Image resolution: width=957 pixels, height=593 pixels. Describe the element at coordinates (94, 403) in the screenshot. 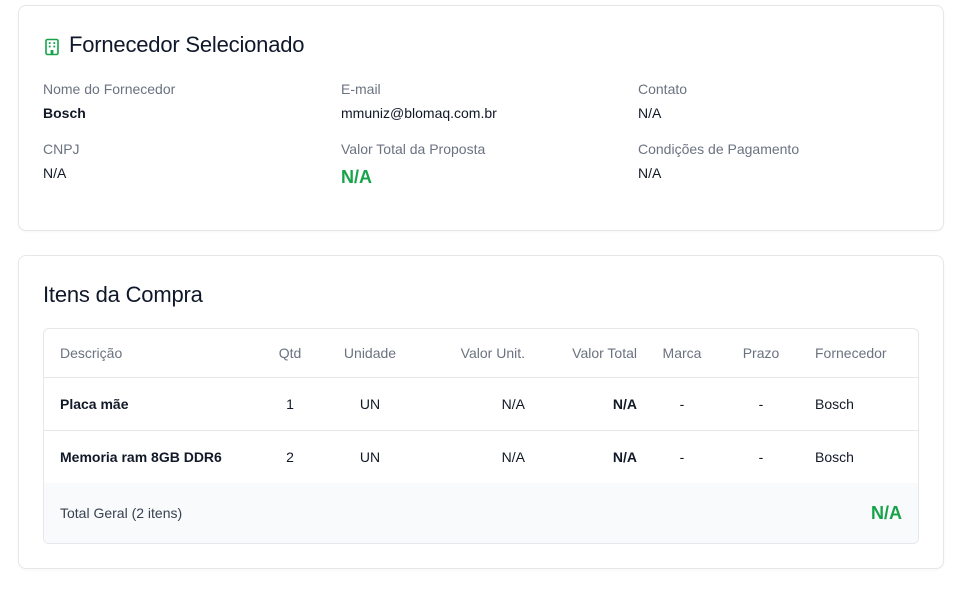

I see `cell-descricao: Placa mãe` at that location.